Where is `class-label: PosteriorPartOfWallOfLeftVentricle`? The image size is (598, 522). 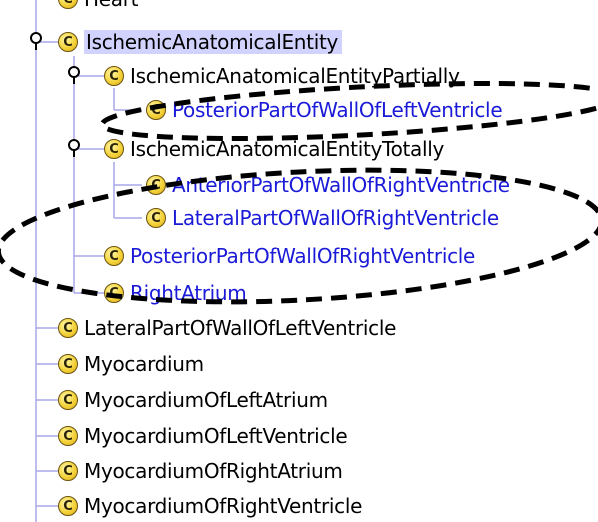
class-label: PosteriorPartOfWallOfLeftVentricle is located at coordinates (337, 110).